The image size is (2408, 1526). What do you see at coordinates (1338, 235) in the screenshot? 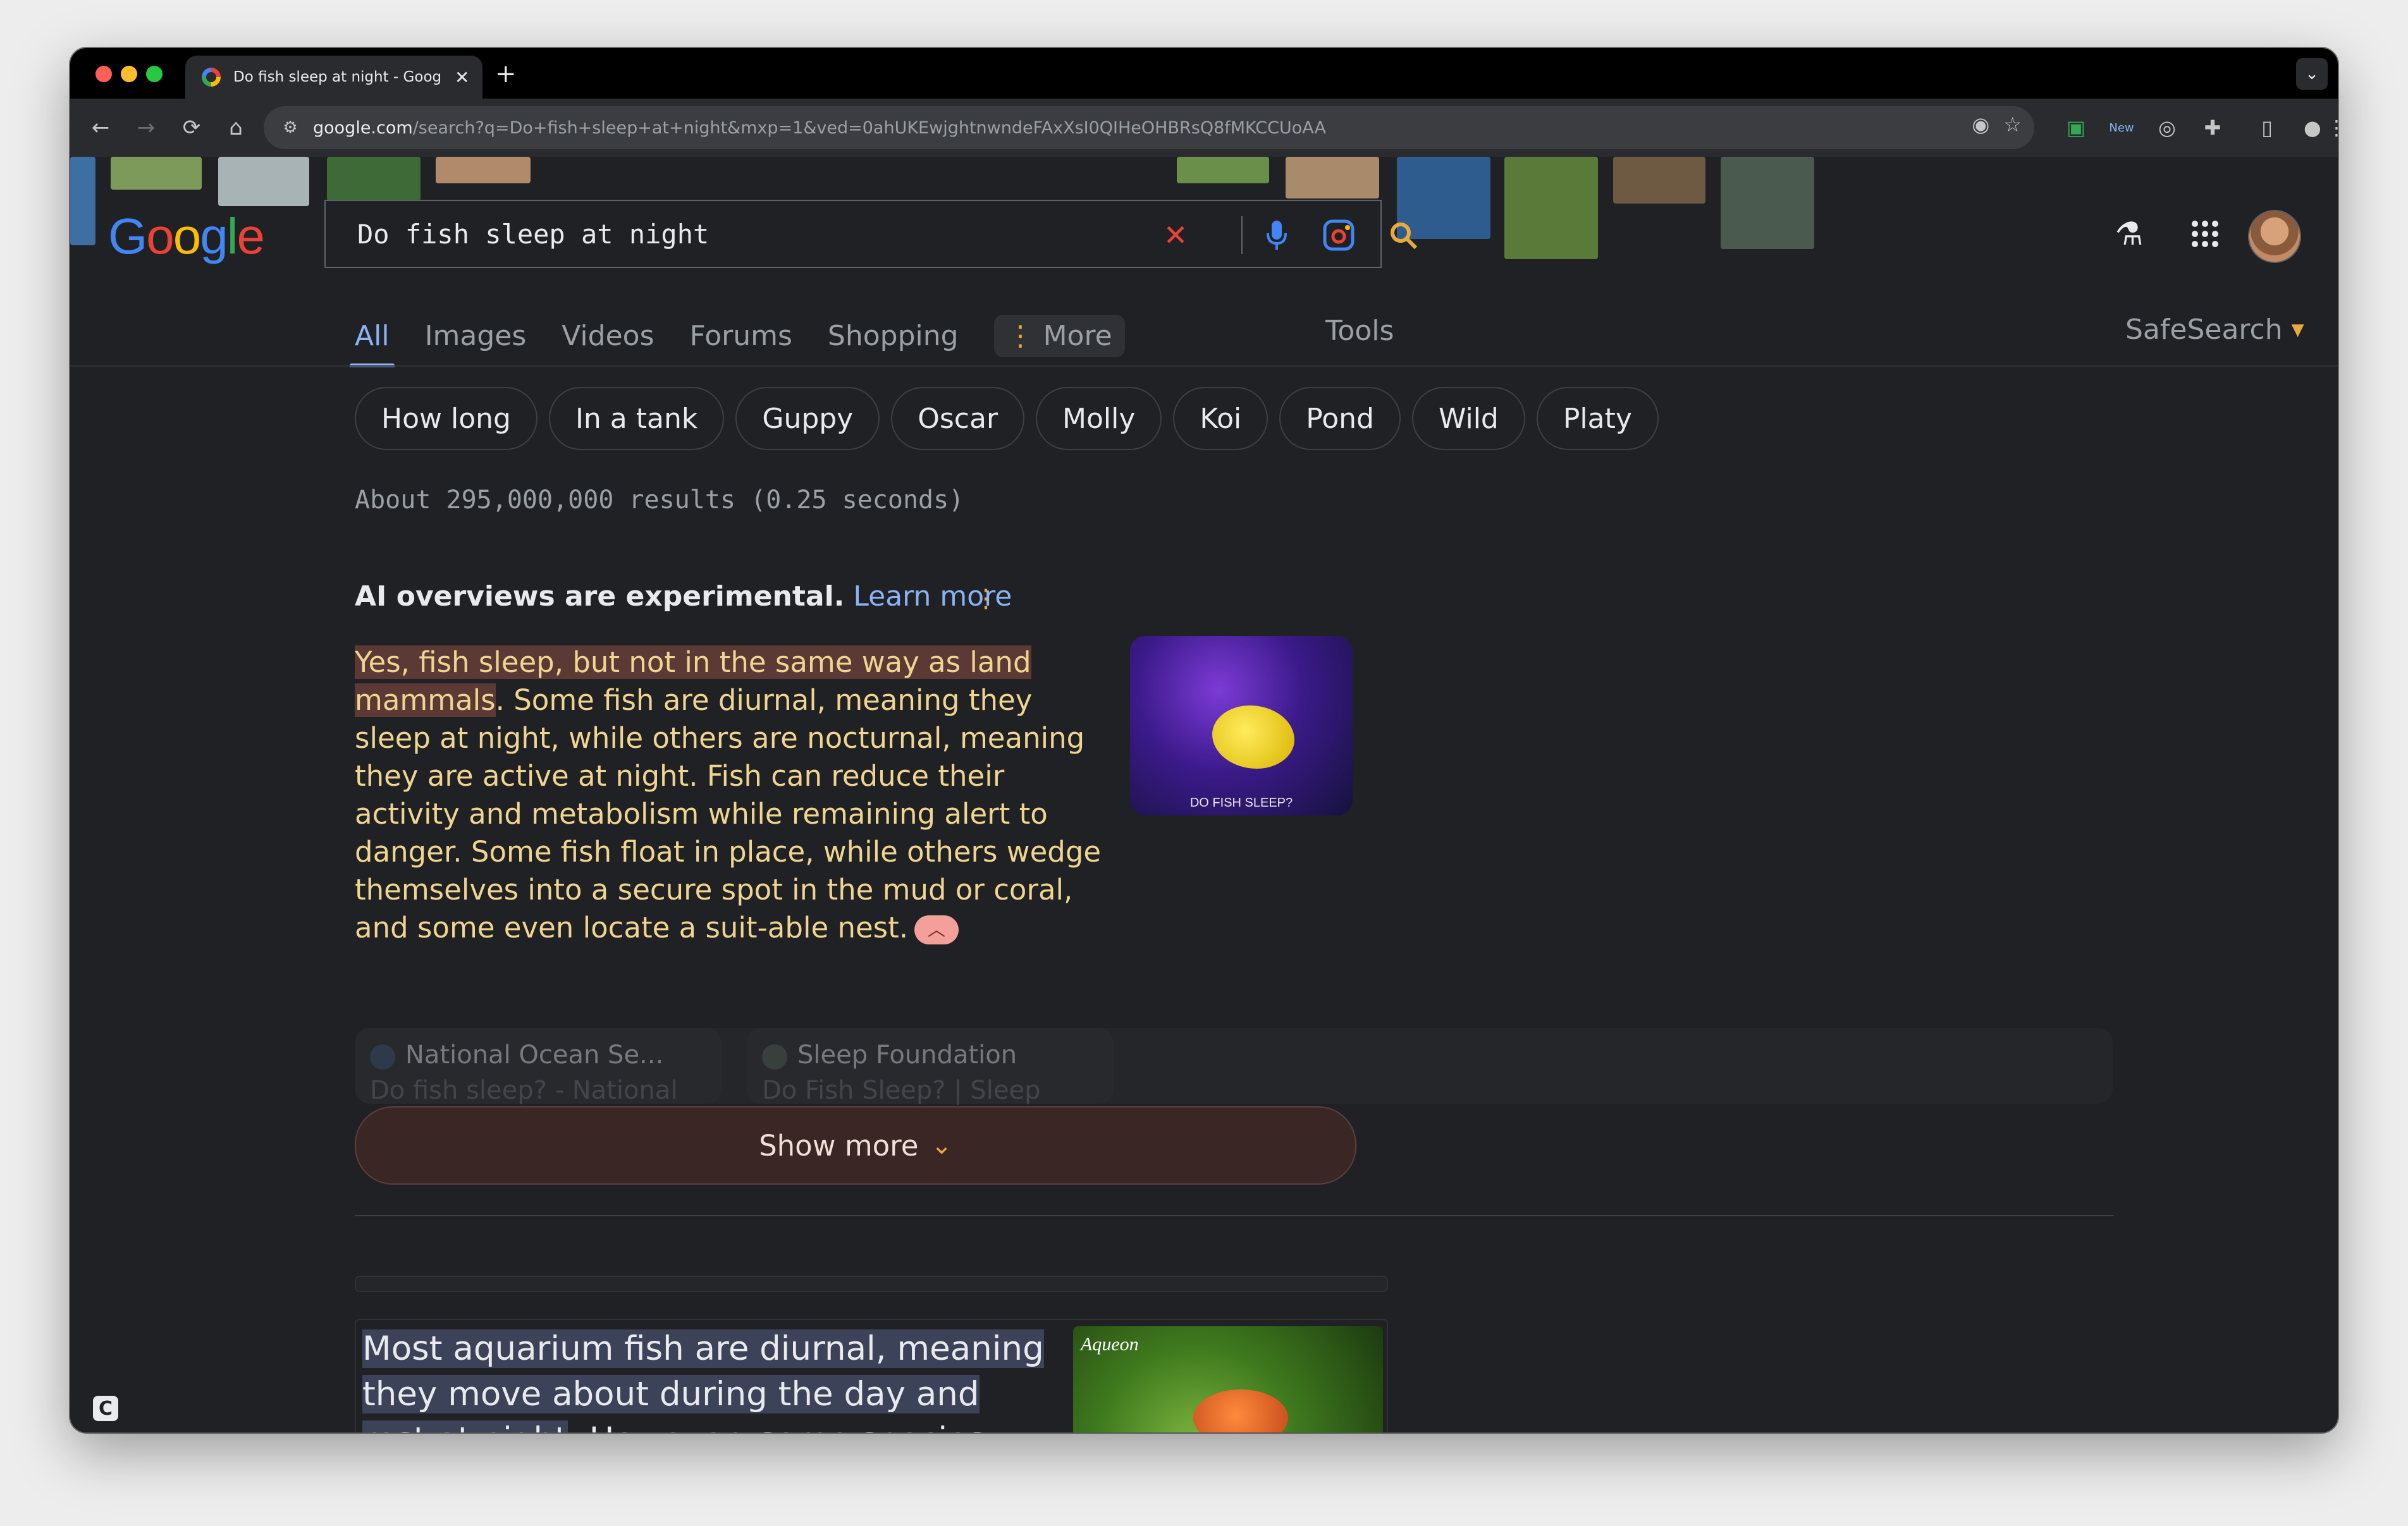
I see `lens-search-icon` at bounding box center [1338, 235].